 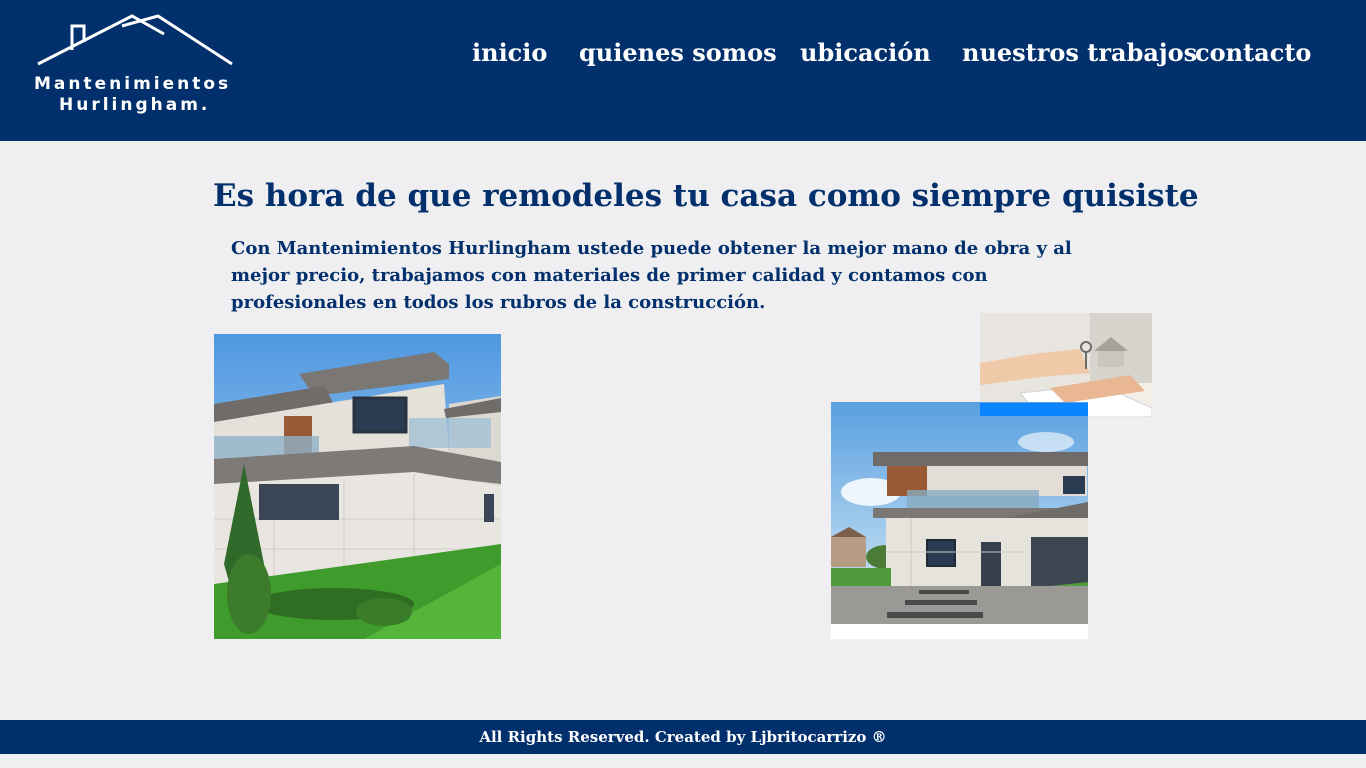 I want to click on nav-item-nuestros-trabajos: nuestros trabajos, so click(x=1079, y=52).